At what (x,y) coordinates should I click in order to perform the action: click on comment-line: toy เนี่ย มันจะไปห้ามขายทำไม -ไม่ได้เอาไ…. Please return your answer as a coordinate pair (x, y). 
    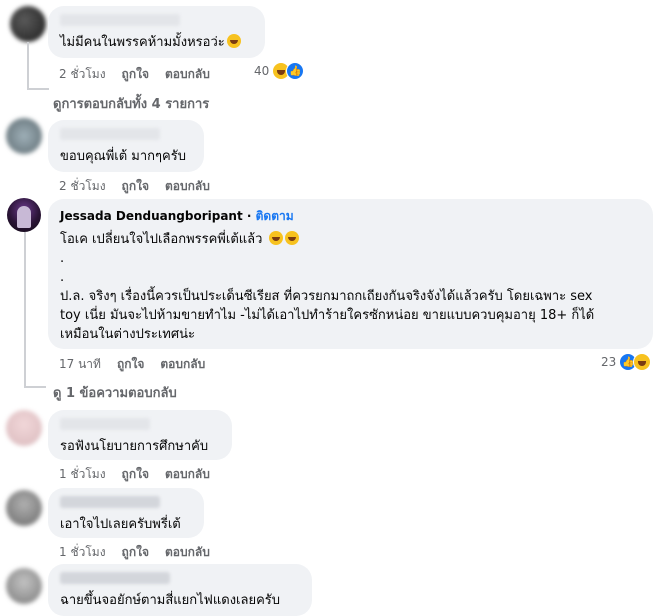
    Looking at the image, I should click on (327, 315).